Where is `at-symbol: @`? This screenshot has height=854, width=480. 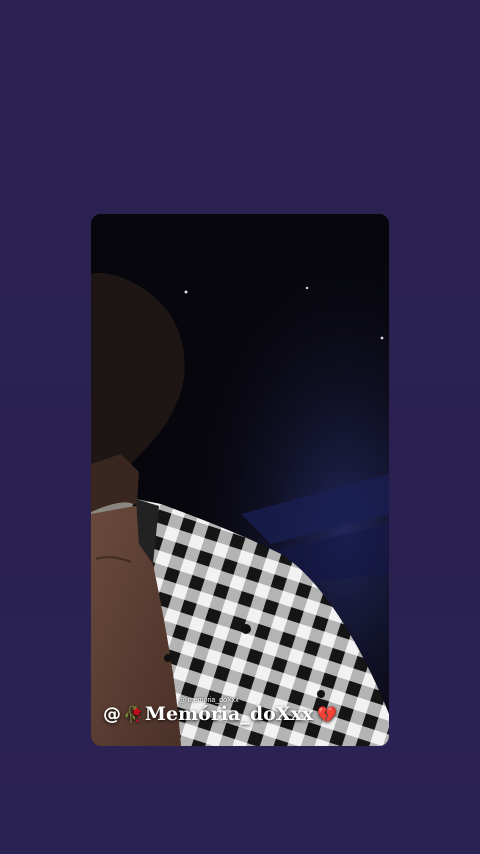
at-symbol: @ is located at coordinates (112, 714).